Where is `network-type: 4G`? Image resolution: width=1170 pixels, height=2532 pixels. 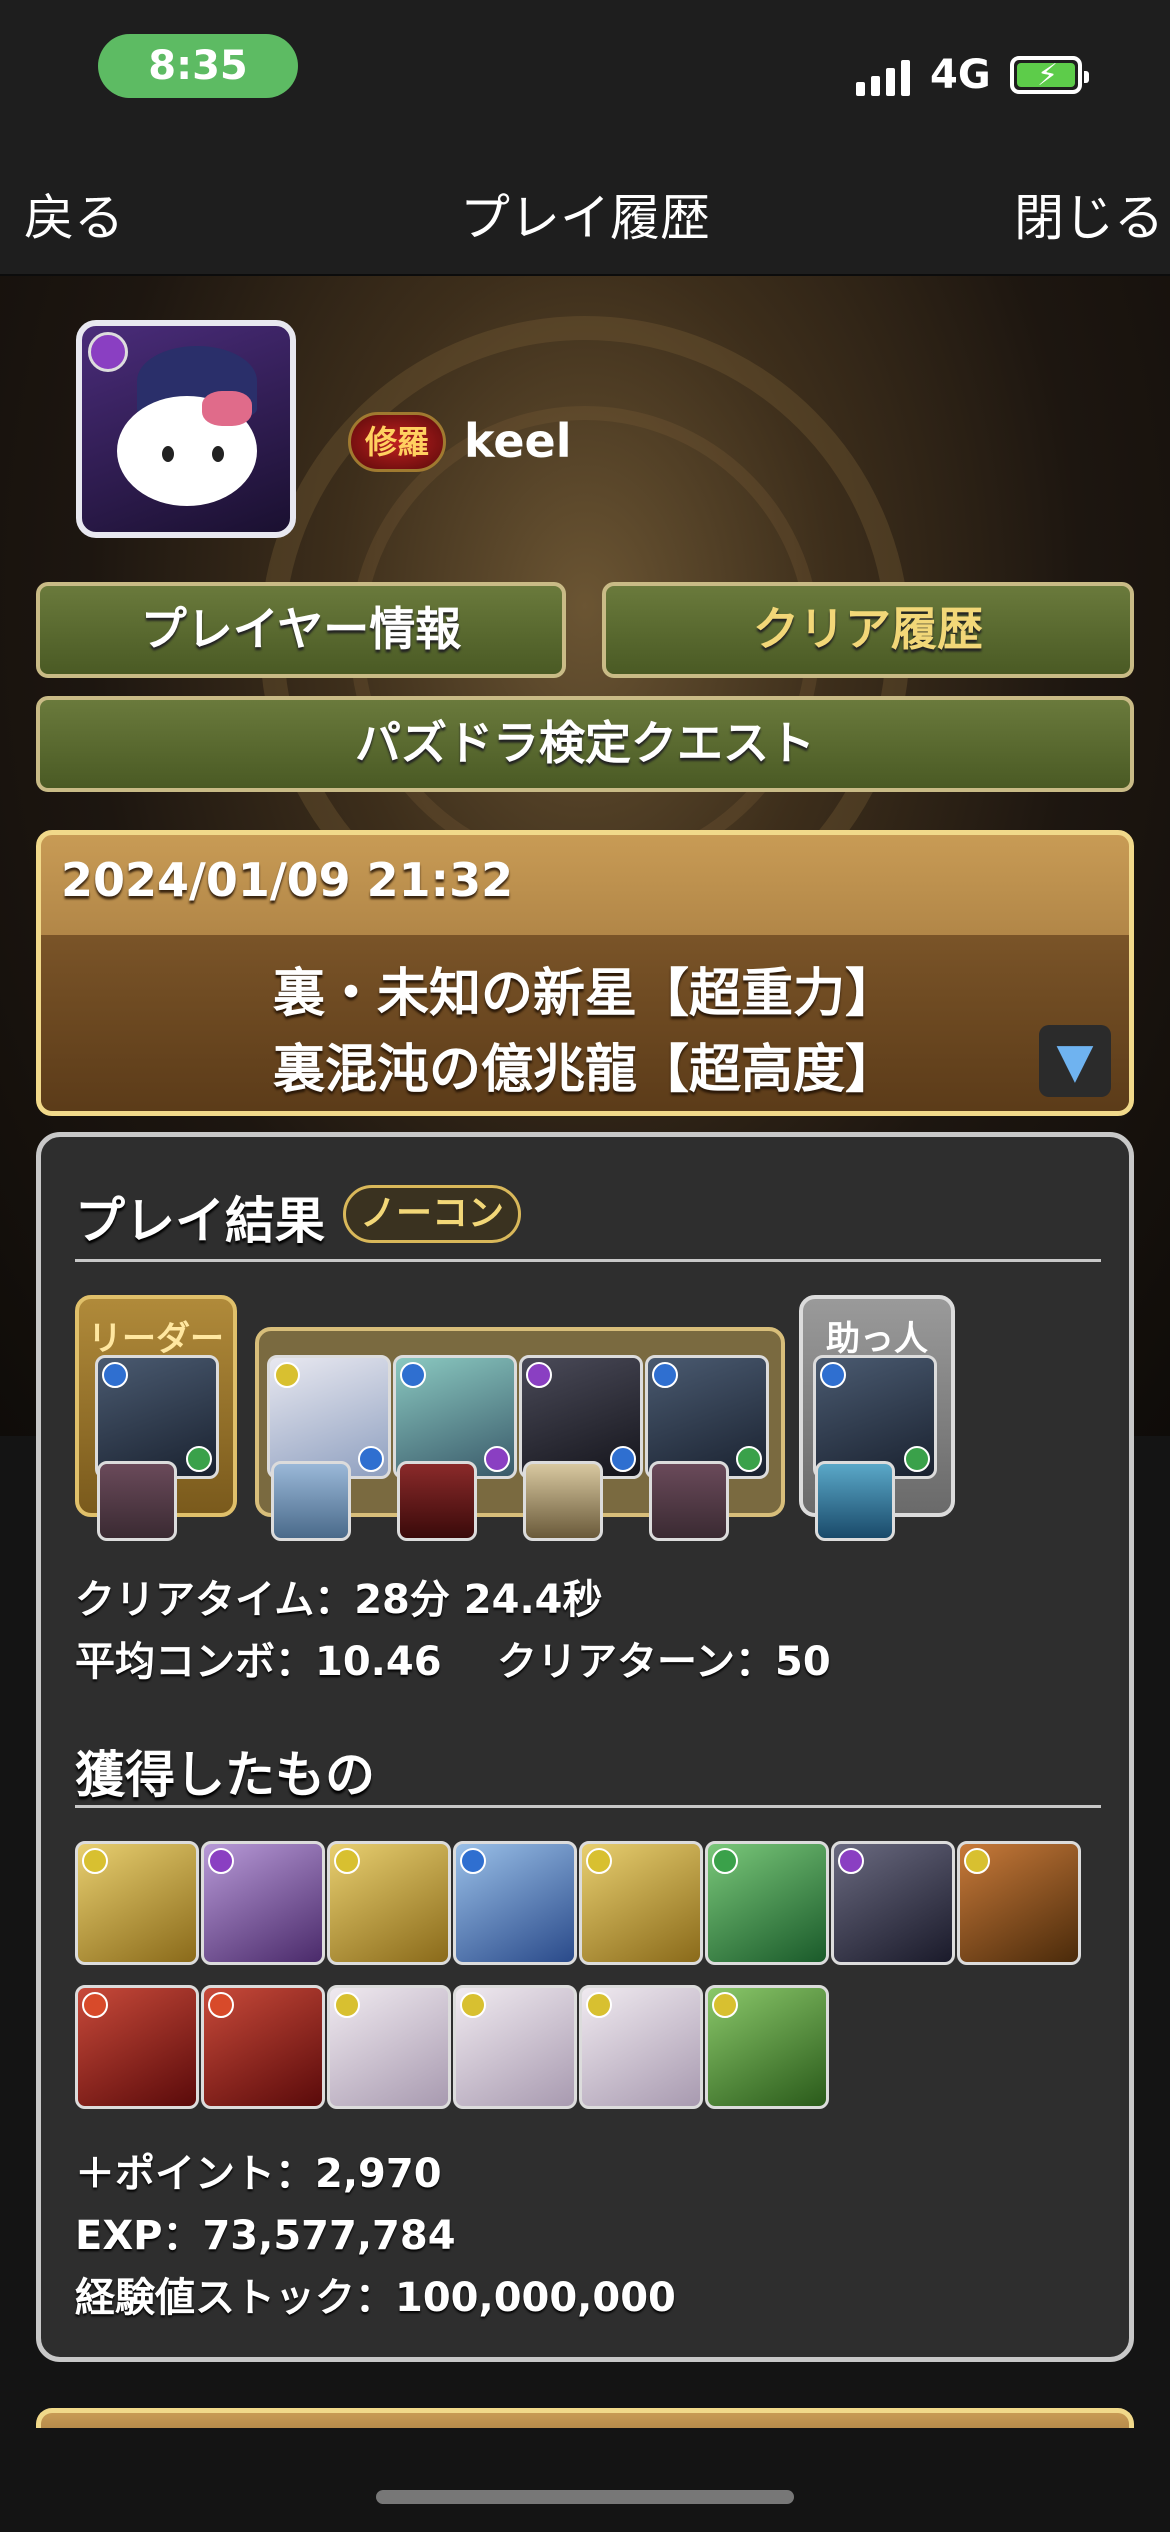 network-type: 4G is located at coordinates (960, 75).